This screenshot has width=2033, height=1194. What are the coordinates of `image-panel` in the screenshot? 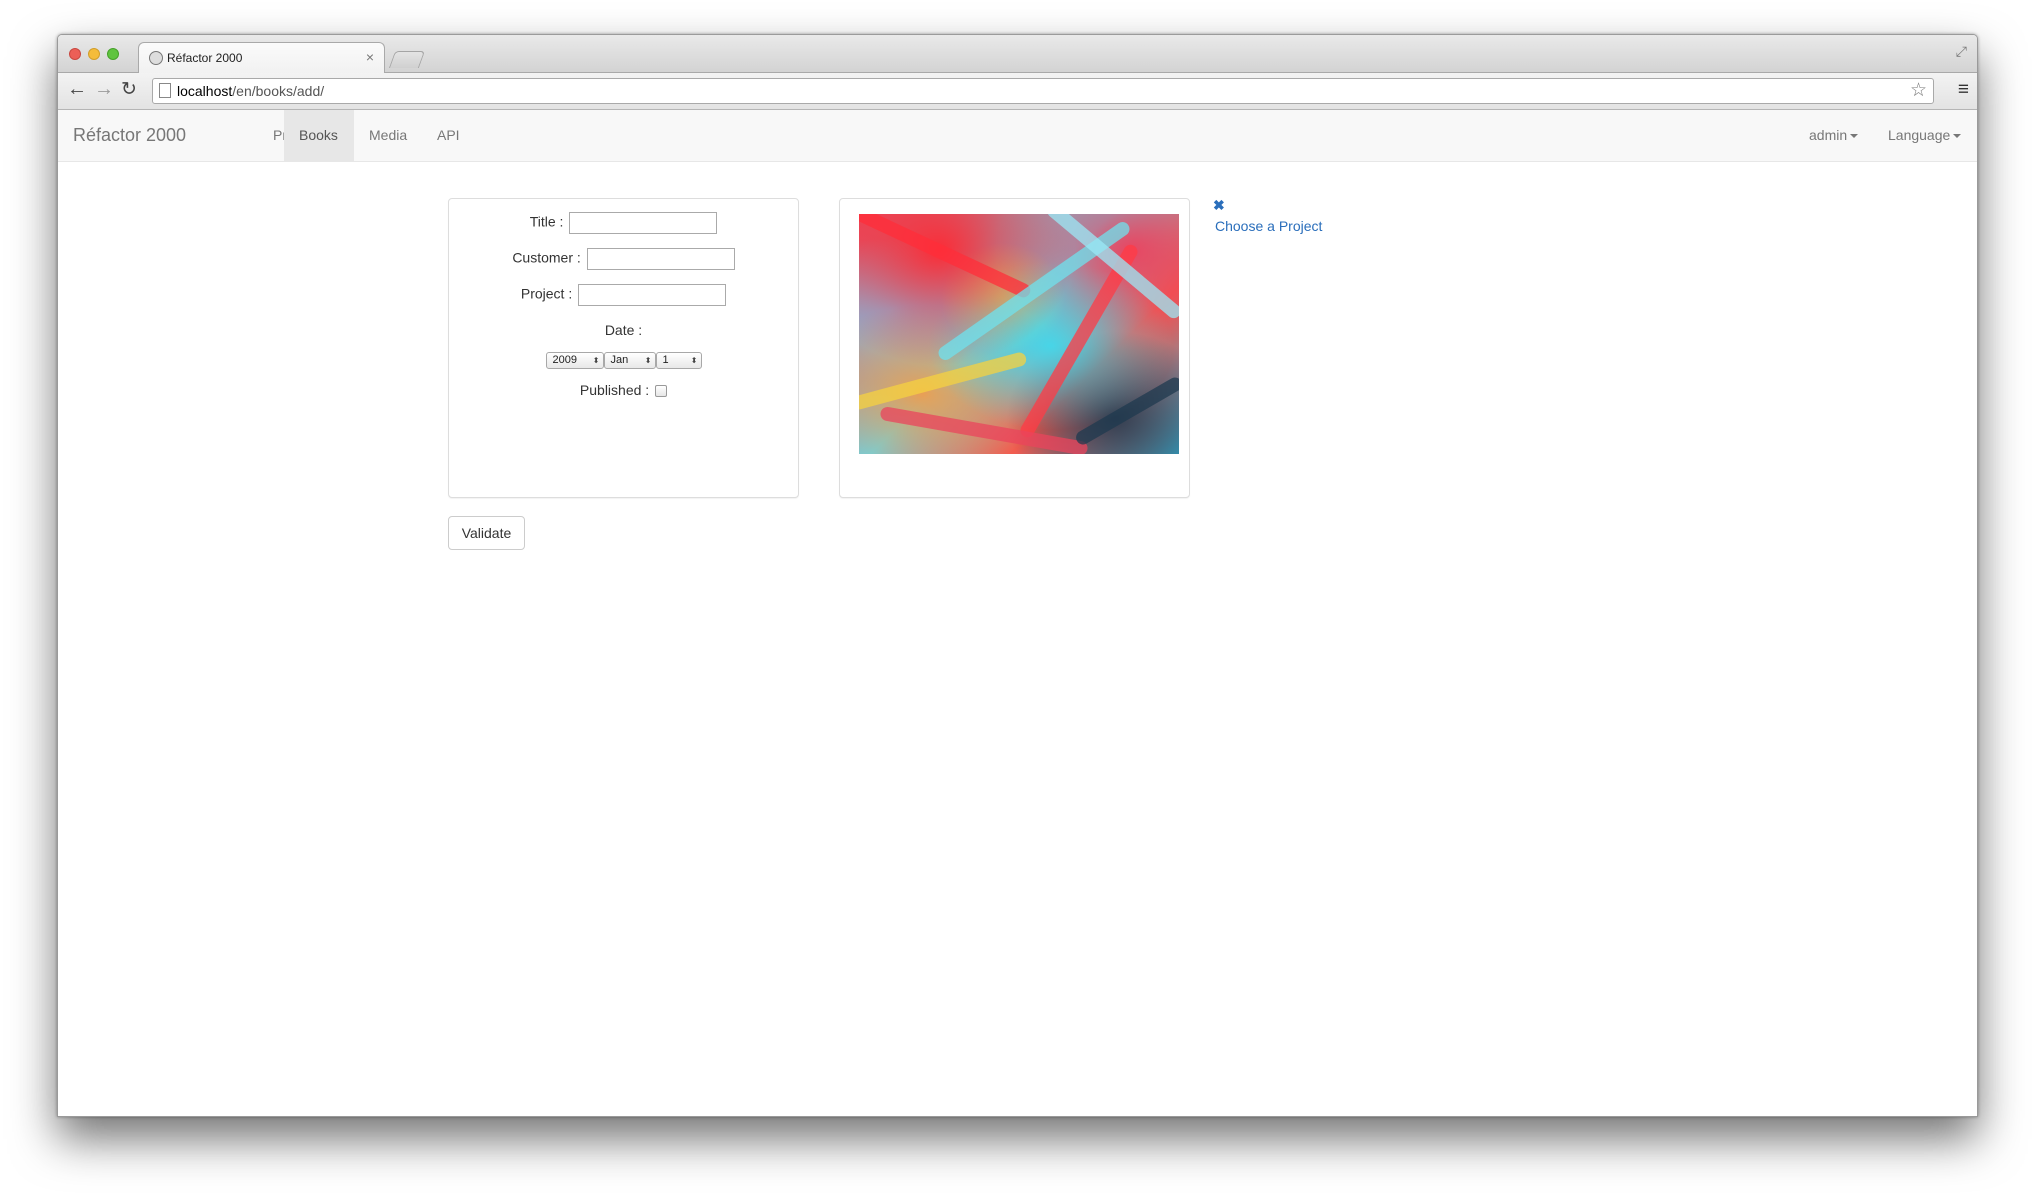 It's located at (1014, 348).